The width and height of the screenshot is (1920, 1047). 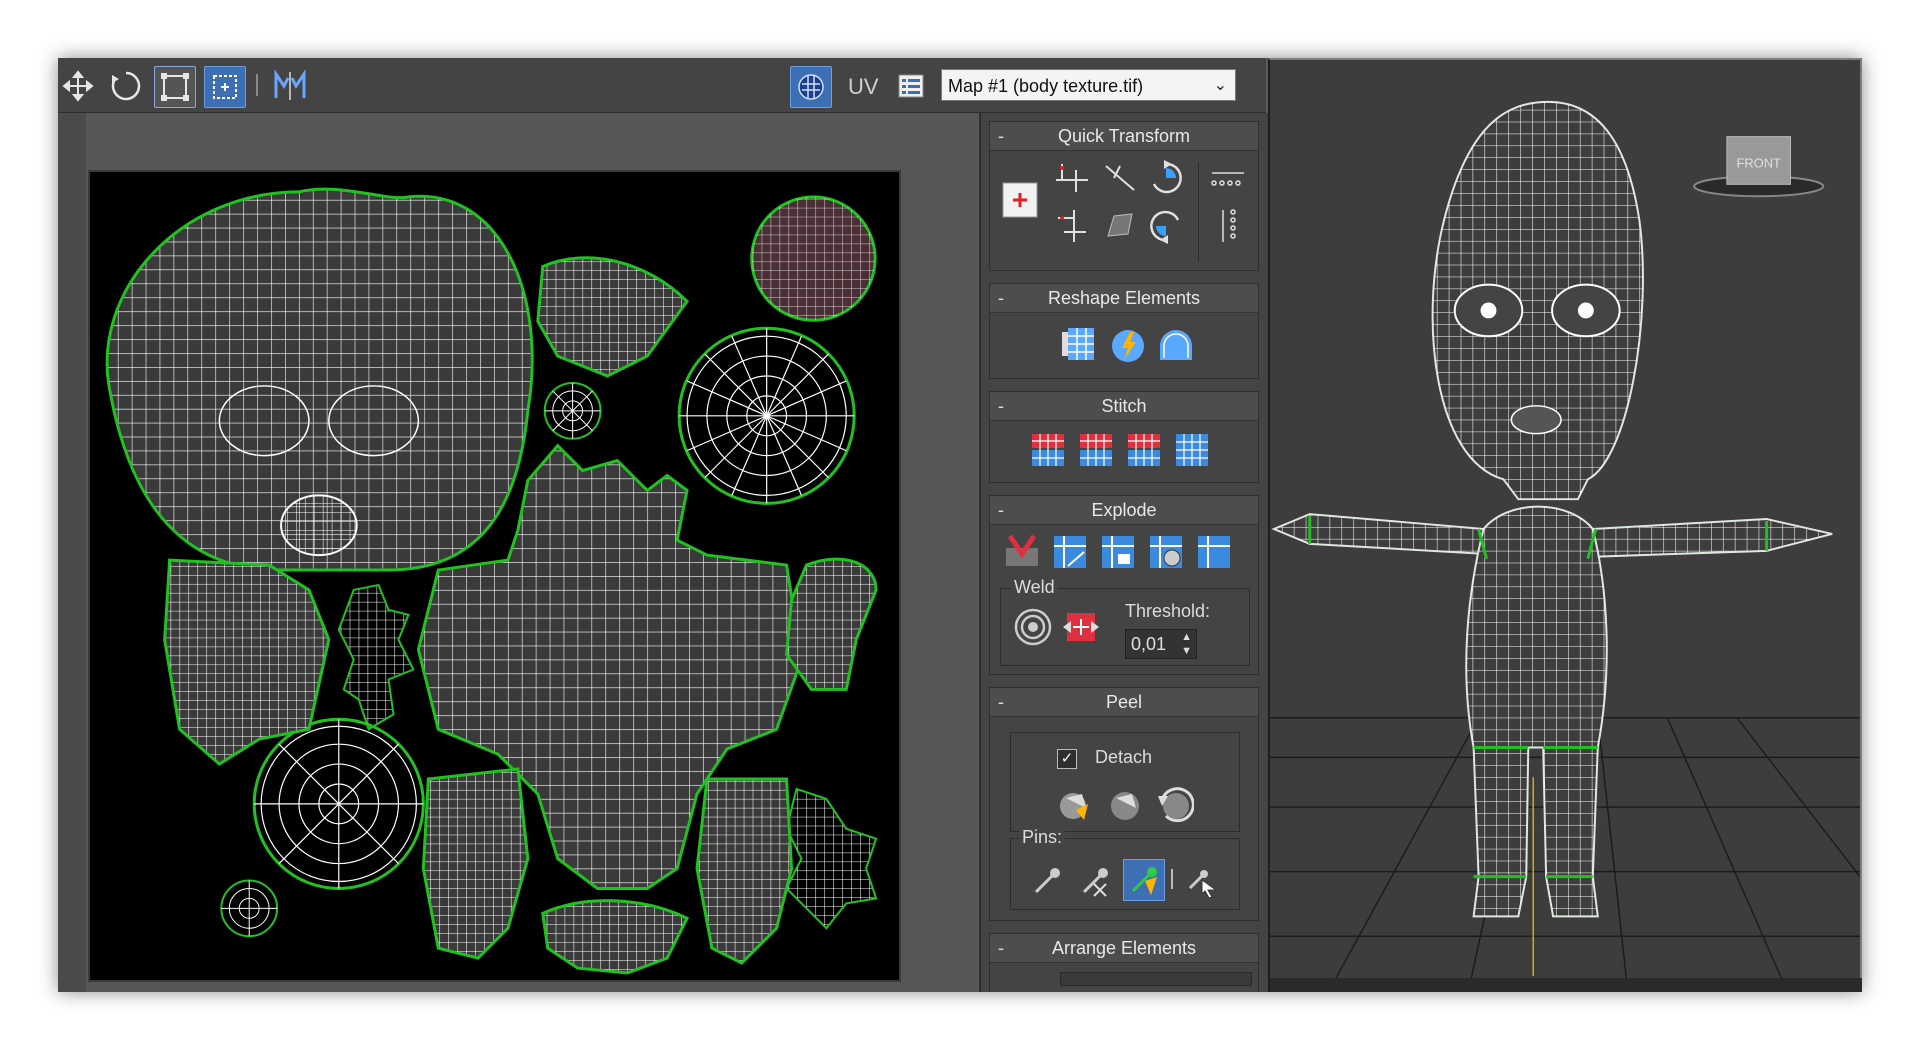 What do you see at coordinates (831, 624) in the screenshot?
I see `uv-island-arm-right` at bounding box center [831, 624].